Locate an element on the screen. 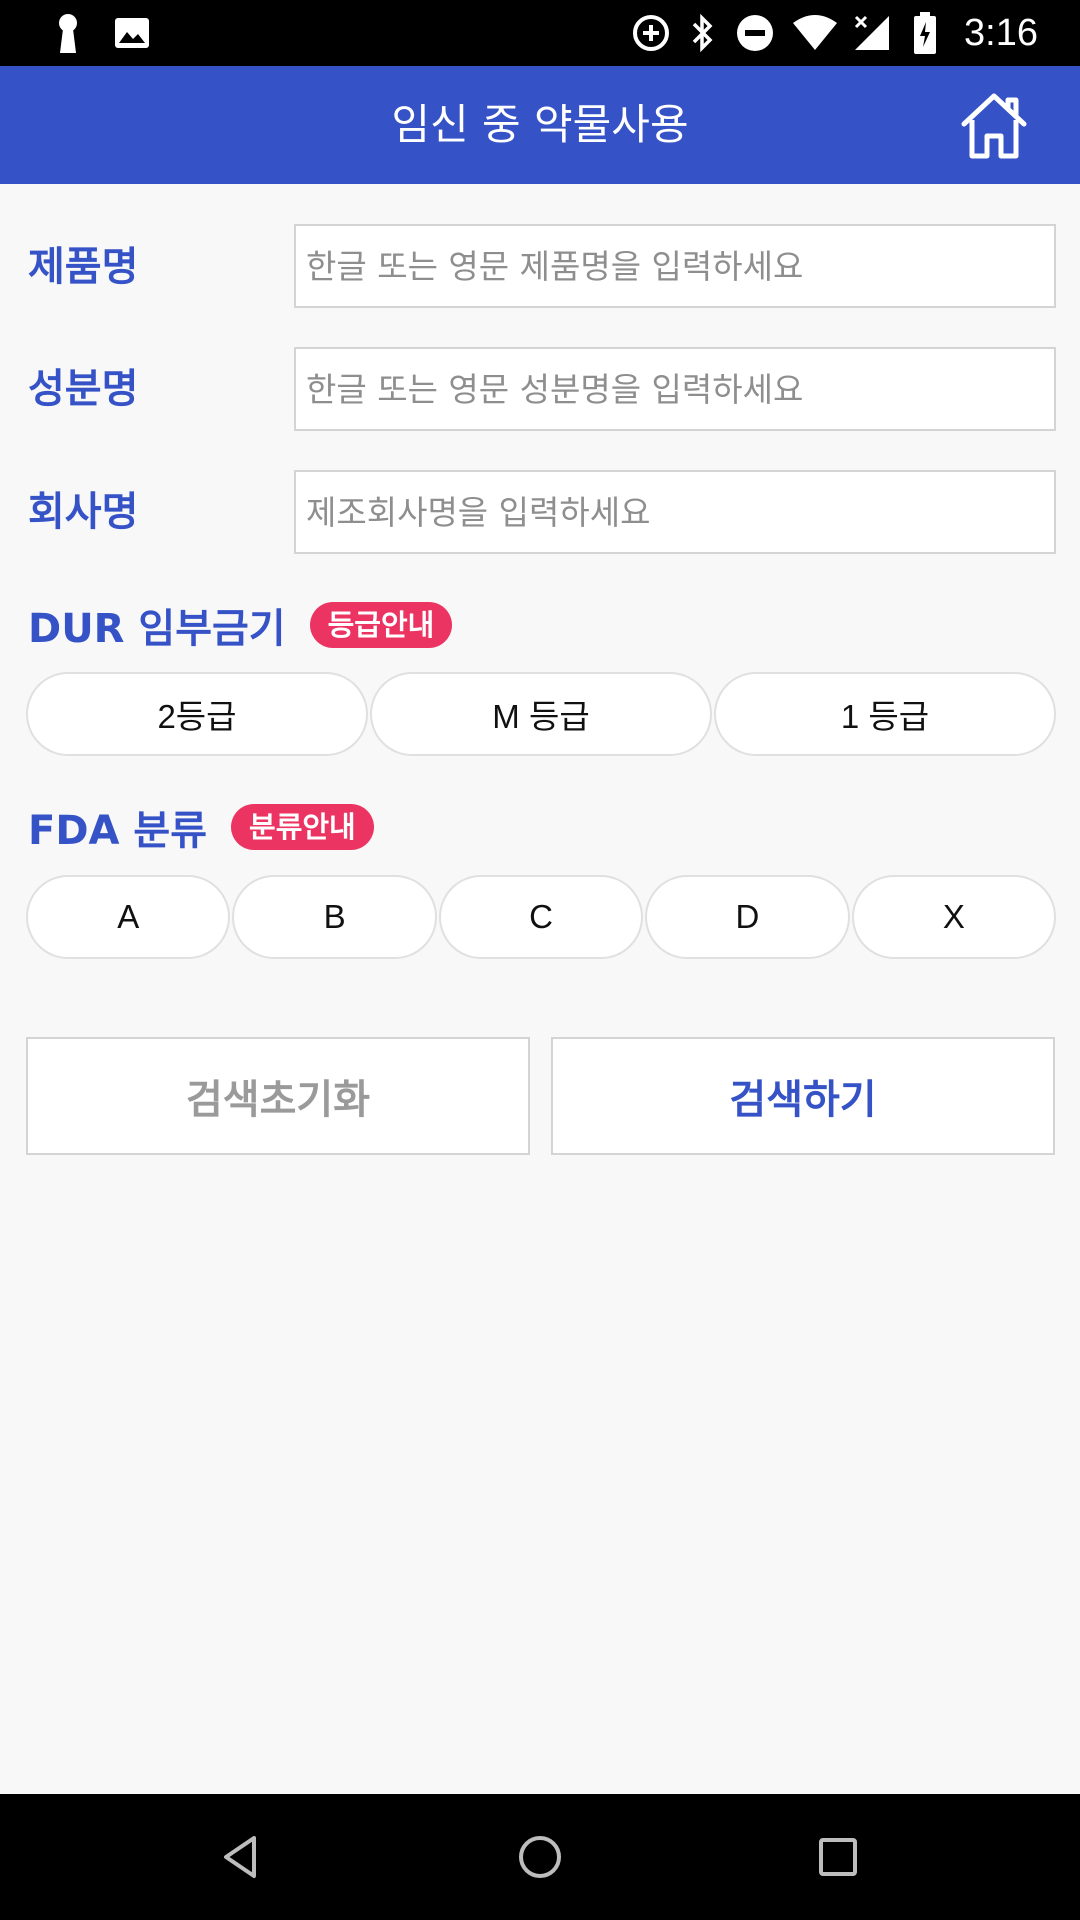 Image resolution: width=1080 pixels, height=1920 pixels. fda-option-c: C is located at coordinates (541, 917).